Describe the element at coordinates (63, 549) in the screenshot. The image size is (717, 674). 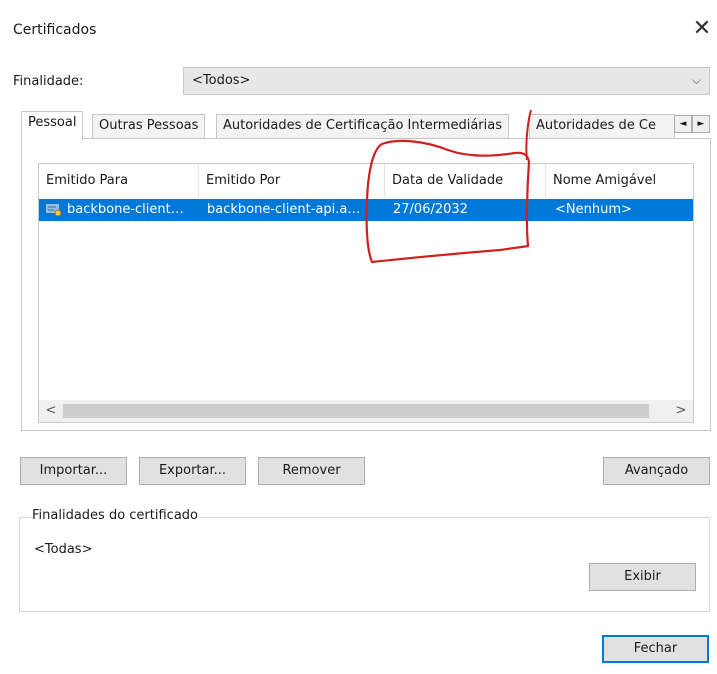
I see `certificate-purposes-value: <Todas>` at that location.